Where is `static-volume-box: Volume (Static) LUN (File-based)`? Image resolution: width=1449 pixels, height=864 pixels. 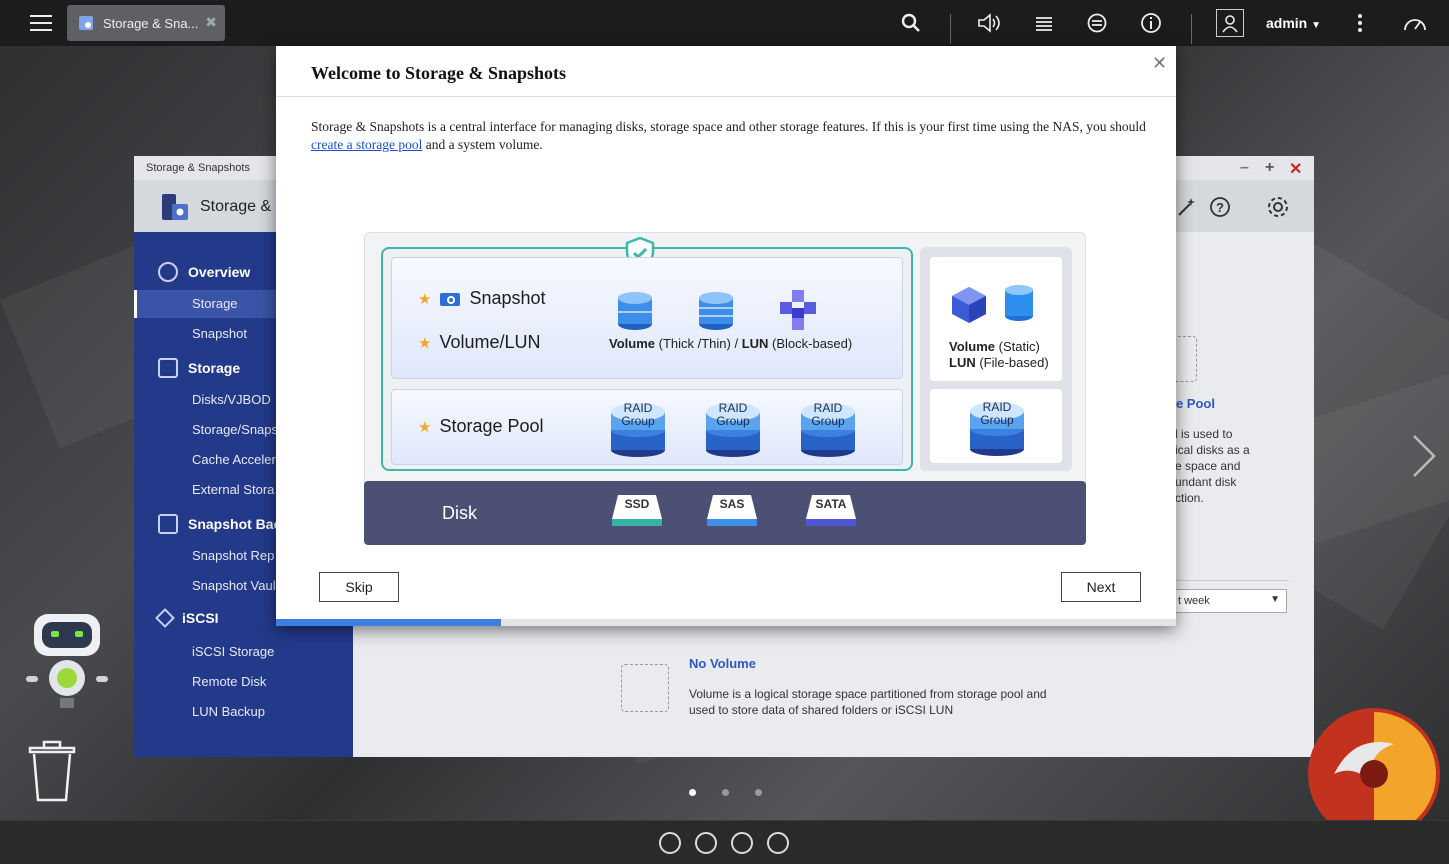 static-volume-box: Volume (Static) LUN (File-based) is located at coordinates (996, 319).